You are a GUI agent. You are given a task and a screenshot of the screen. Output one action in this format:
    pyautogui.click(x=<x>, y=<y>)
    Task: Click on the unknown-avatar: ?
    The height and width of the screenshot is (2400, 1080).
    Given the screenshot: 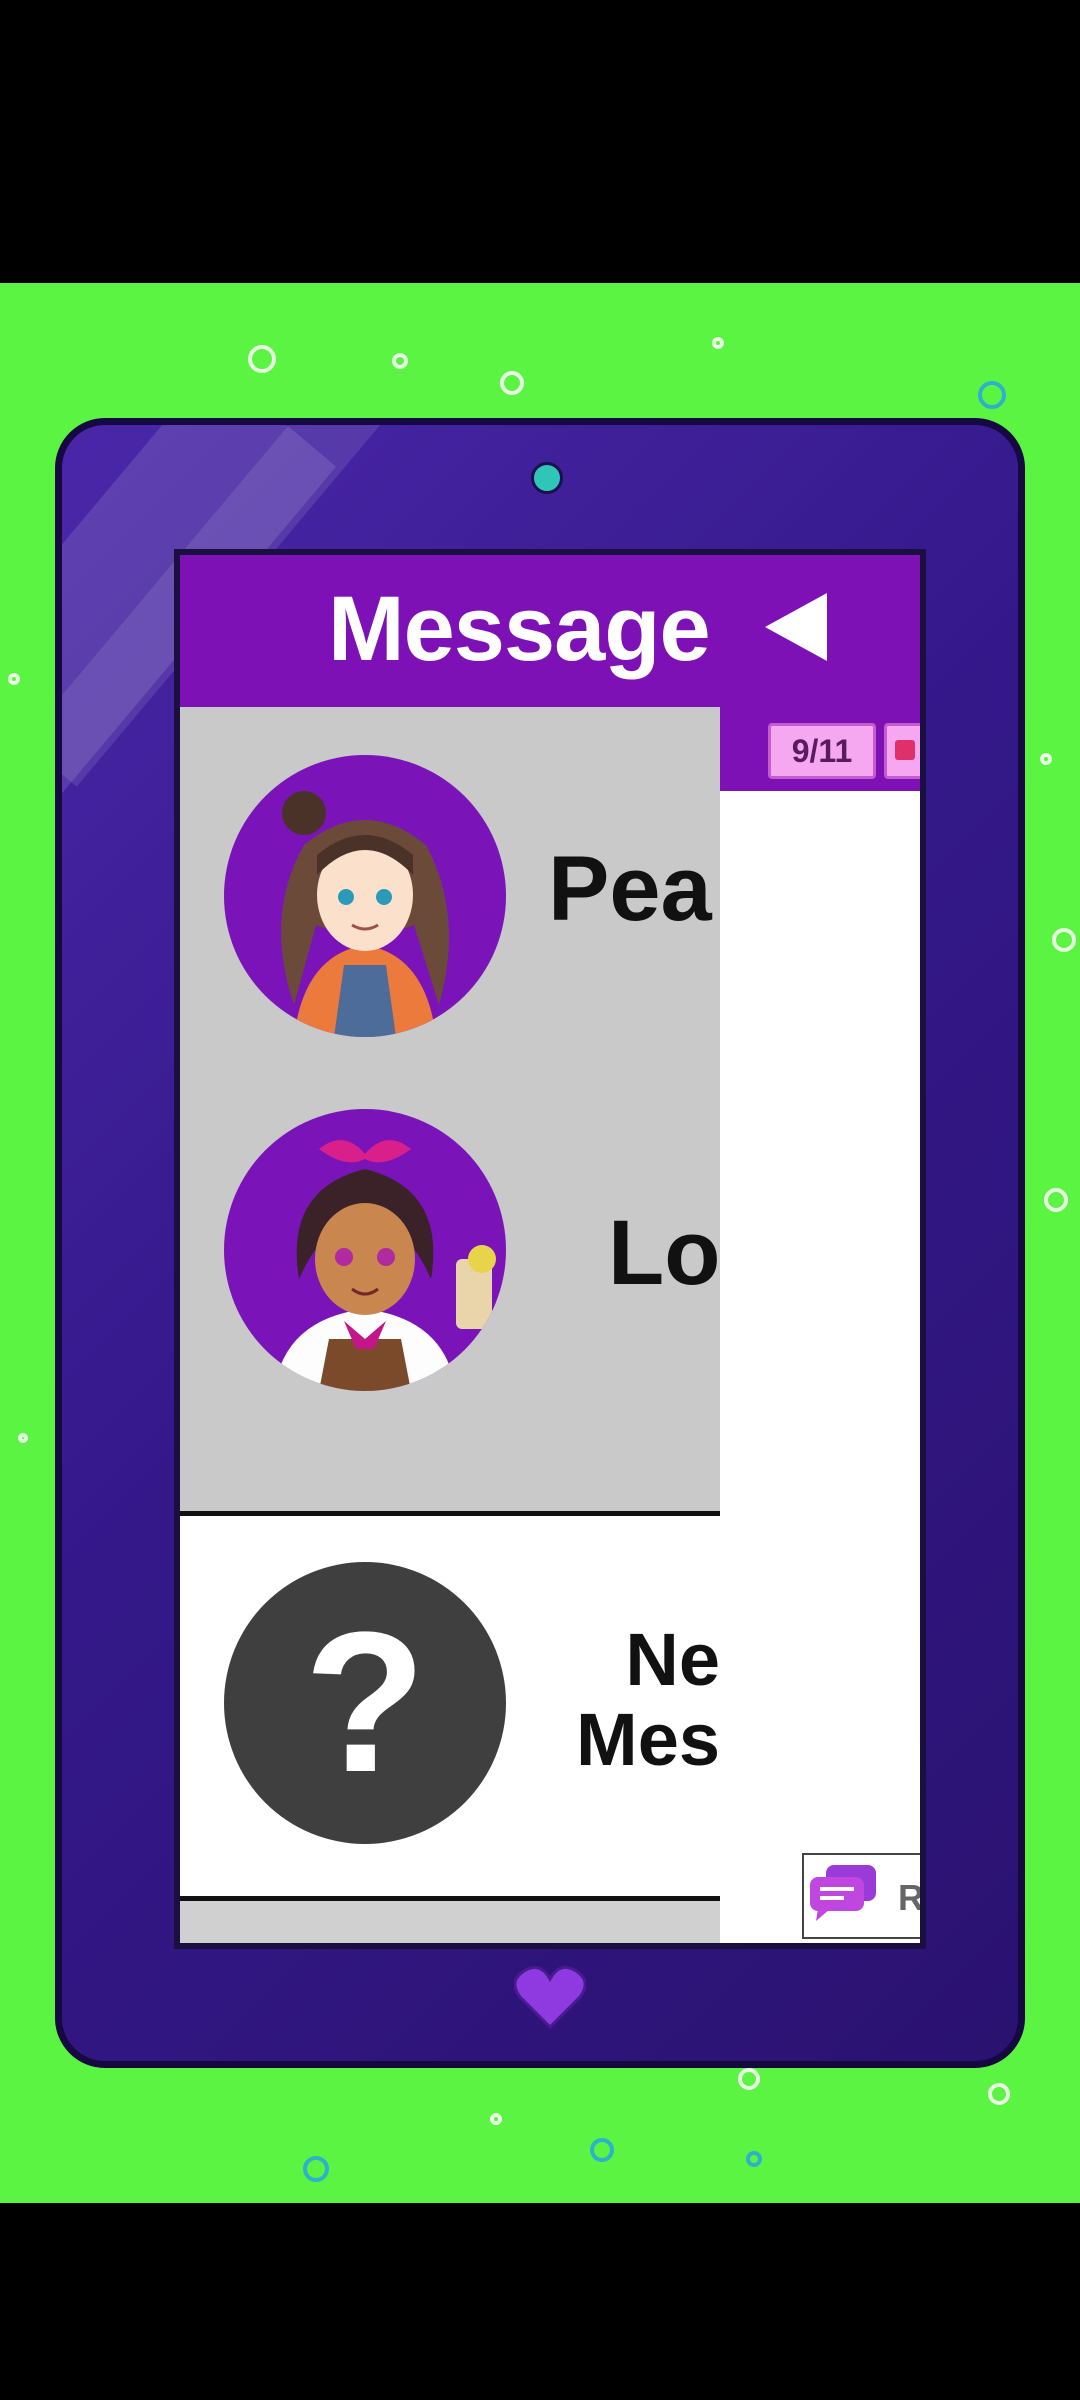 What is the action you would take?
    pyautogui.click(x=365, y=1703)
    